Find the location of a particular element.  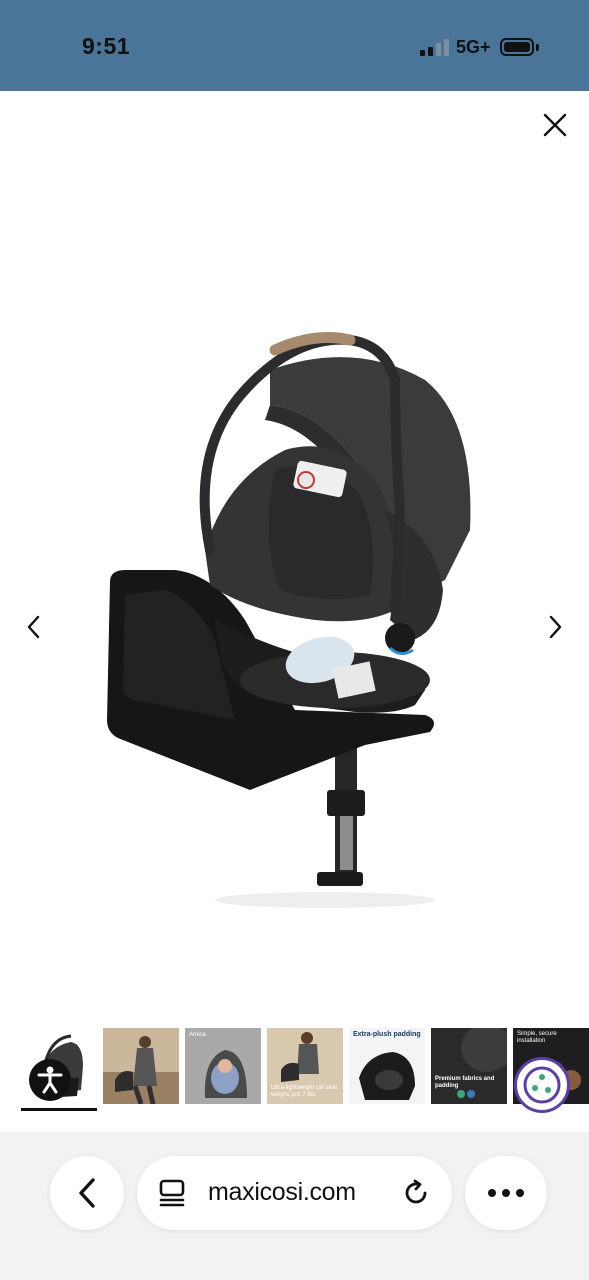

cookie-settings-button is located at coordinates (542, 1085).